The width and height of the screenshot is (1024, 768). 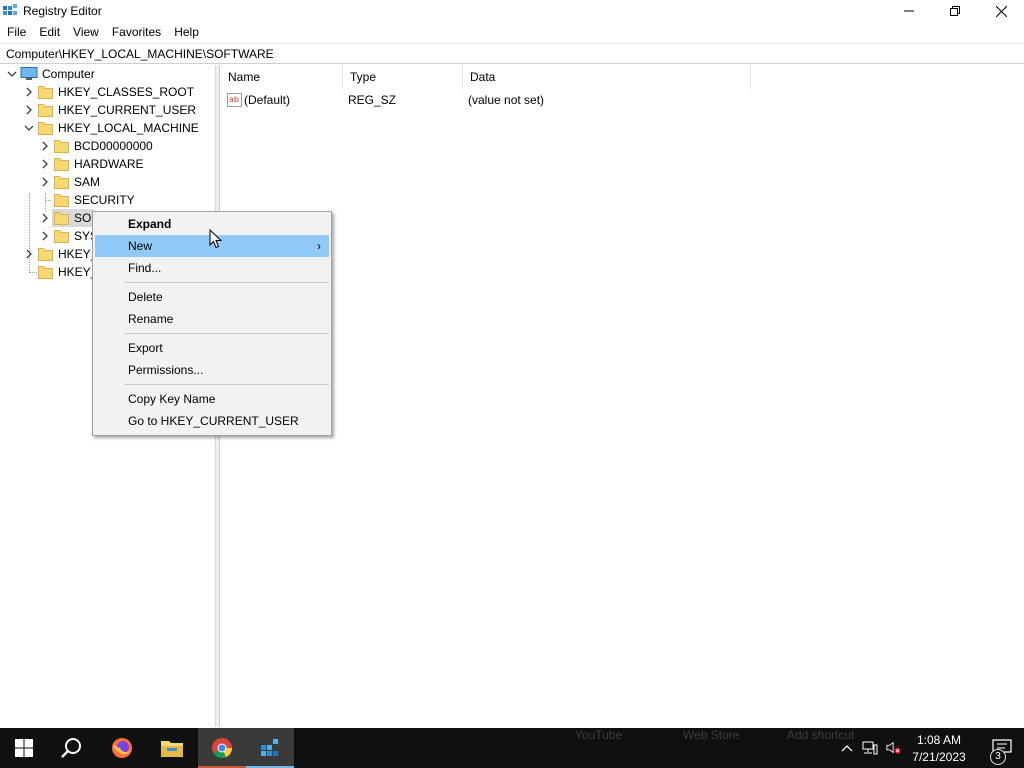 I want to click on search-button, so click(x=72, y=748).